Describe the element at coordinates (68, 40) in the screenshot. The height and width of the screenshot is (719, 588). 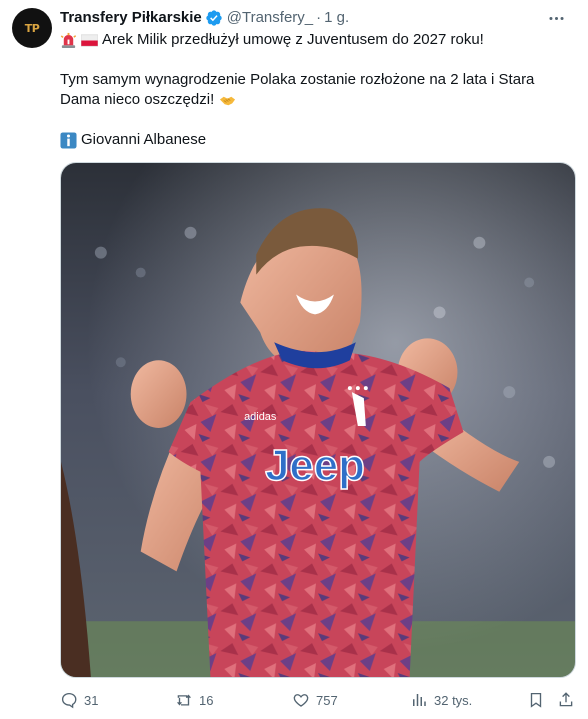
I see `siren-emoji-icon` at that location.